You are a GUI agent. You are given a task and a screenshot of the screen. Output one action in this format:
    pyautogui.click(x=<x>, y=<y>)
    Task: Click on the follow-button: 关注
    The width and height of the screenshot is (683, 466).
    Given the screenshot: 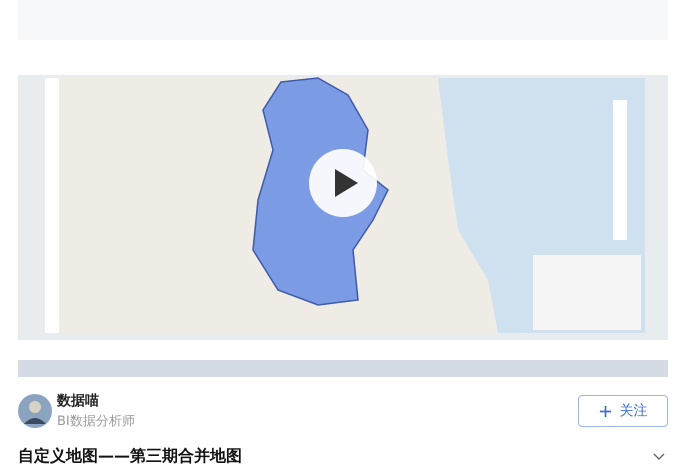 What is the action you would take?
    pyautogui.click(x=623, y=411)
    